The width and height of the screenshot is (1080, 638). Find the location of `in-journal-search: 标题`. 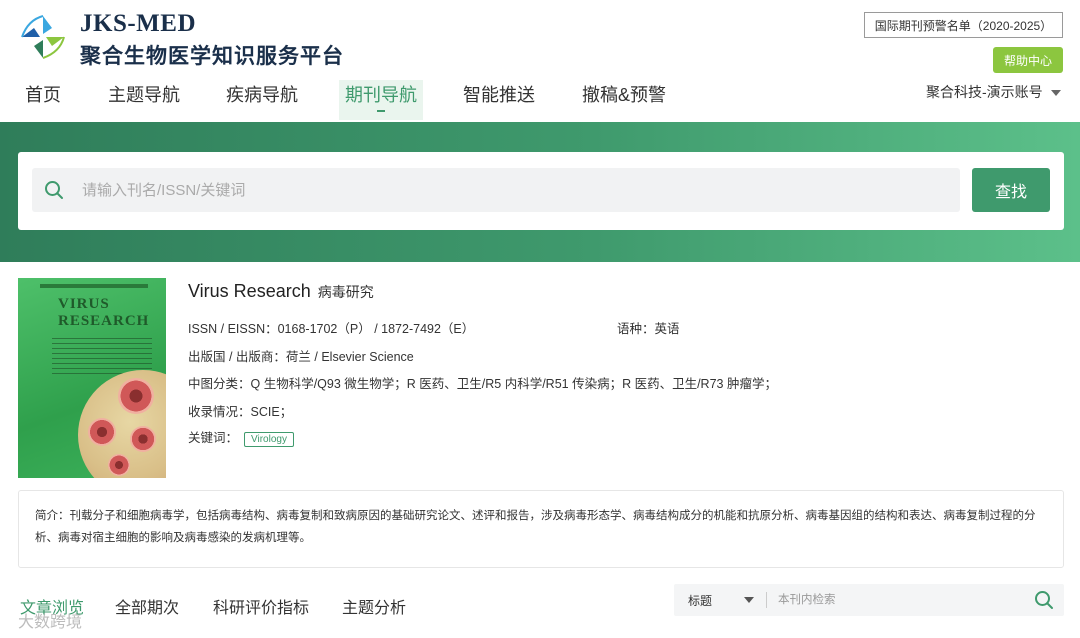

in-journal-search: 标题 is located at coordinates (869, 600).